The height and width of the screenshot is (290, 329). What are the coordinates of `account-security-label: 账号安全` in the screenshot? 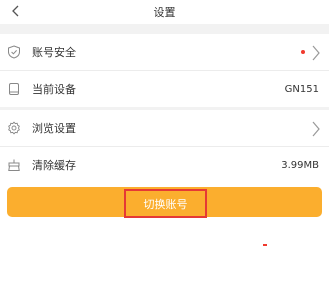 It's located at (54, 52).